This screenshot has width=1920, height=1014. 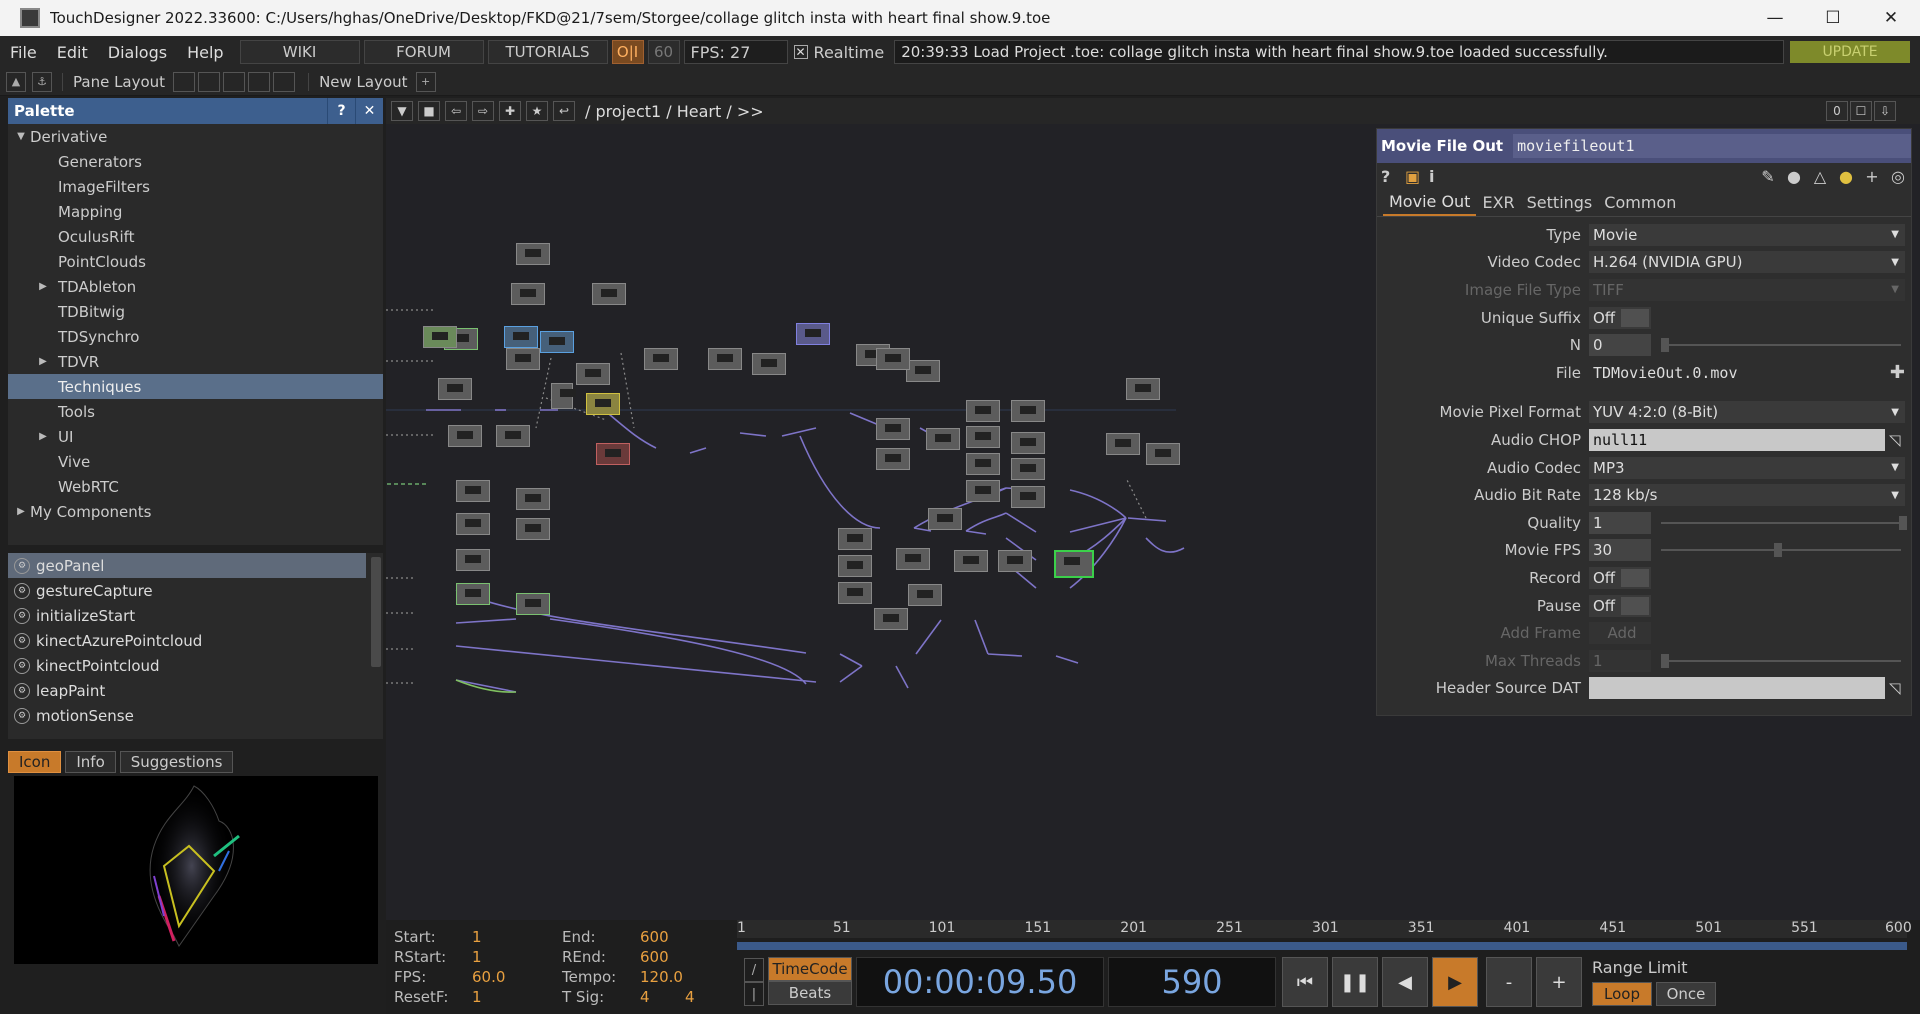 I want to click on parameter-tab: Settings, so click(x=1560, y=203).